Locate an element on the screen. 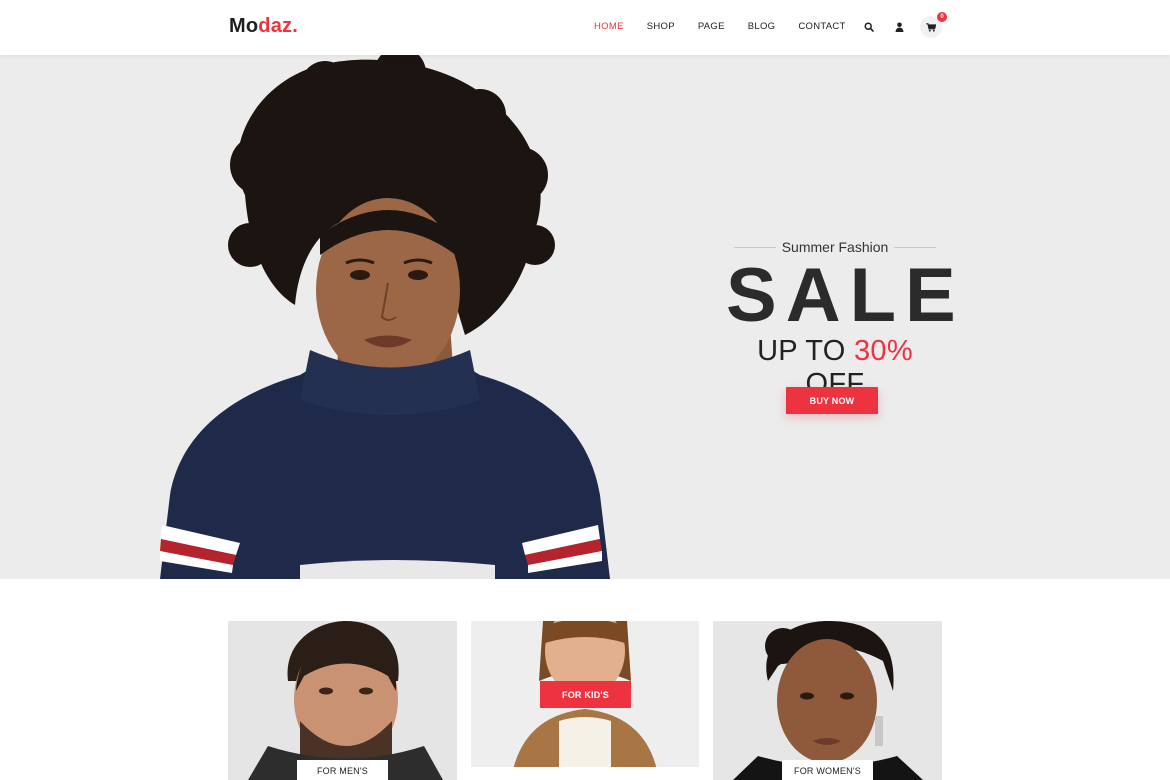 This screenshot has width=1170, height=780. brand-logo: Modaz. is located at coordinates (263, 26).